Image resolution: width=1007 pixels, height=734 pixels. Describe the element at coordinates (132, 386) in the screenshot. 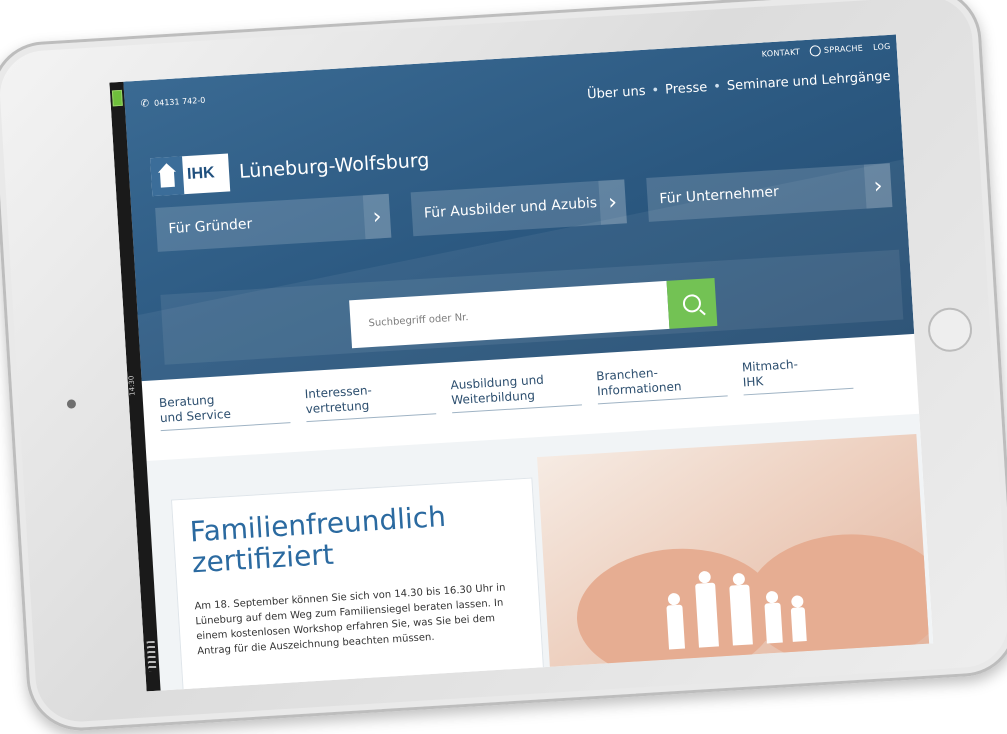

I see `status-time: 14:30` at that location.